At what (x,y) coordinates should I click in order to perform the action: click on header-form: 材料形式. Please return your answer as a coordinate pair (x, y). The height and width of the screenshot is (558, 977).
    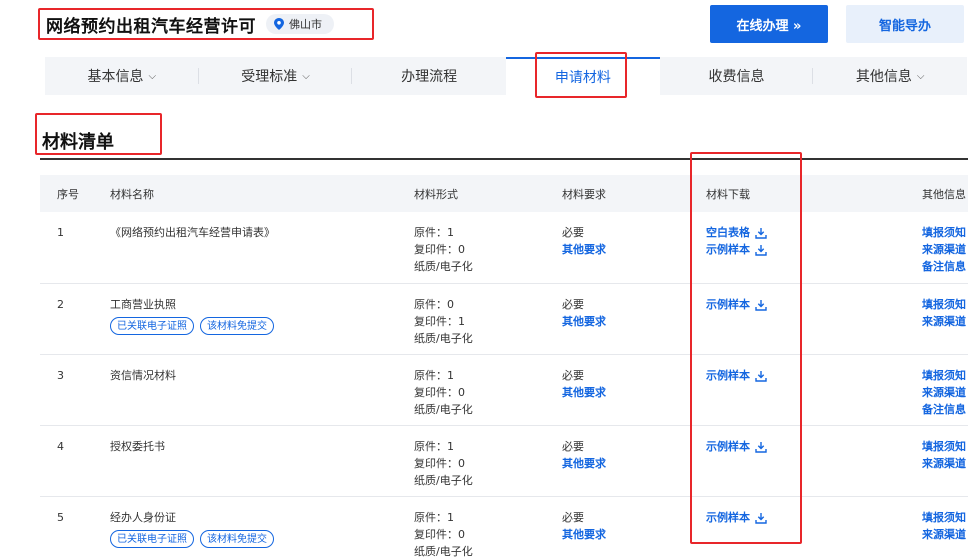
    Looking at the image, I should click on (436, 194).